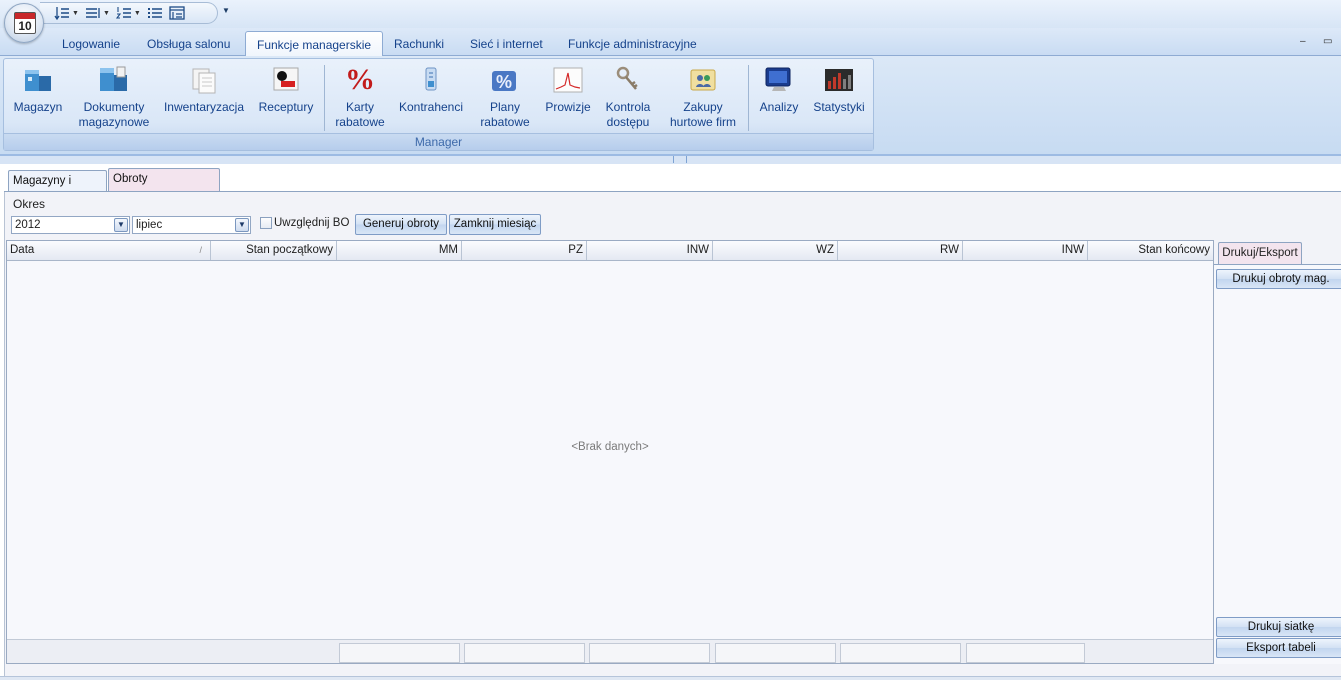  I want to click on close-month-button: Zamknij miesiąc, so click(495, 224).